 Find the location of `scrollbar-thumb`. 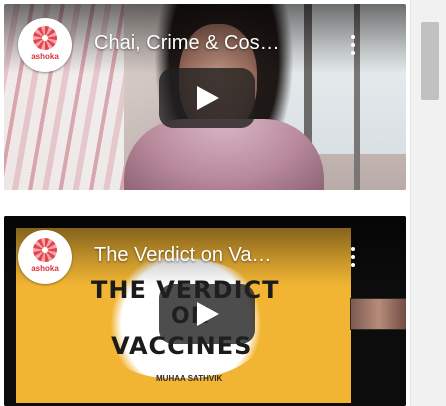

scrollbar-thumb is located at coordinates (430, 61).